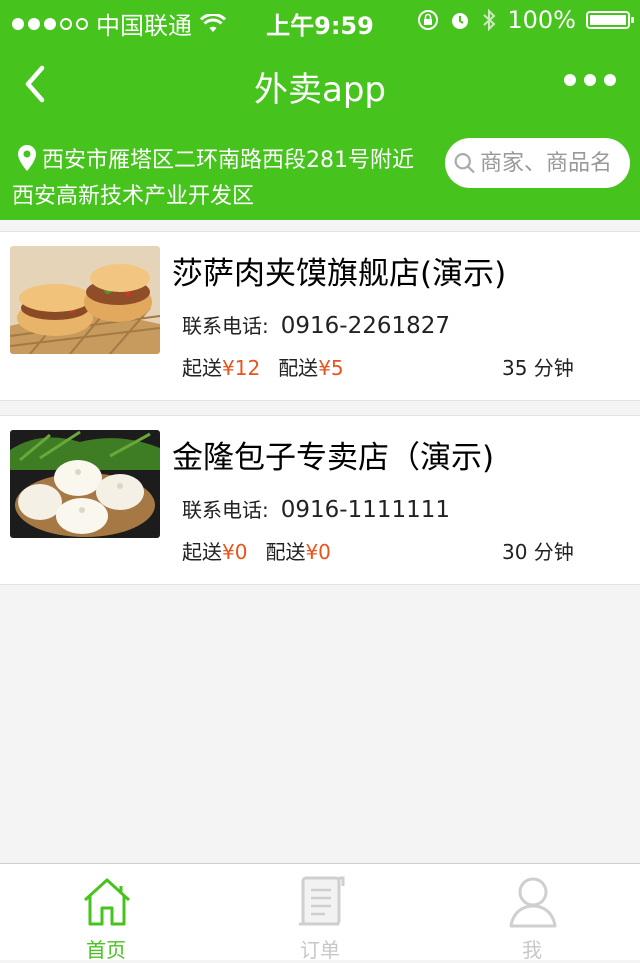 This screenshot has width=640, height=963. I want to click on phone-number: 0916-1111111, so click(365, 510).